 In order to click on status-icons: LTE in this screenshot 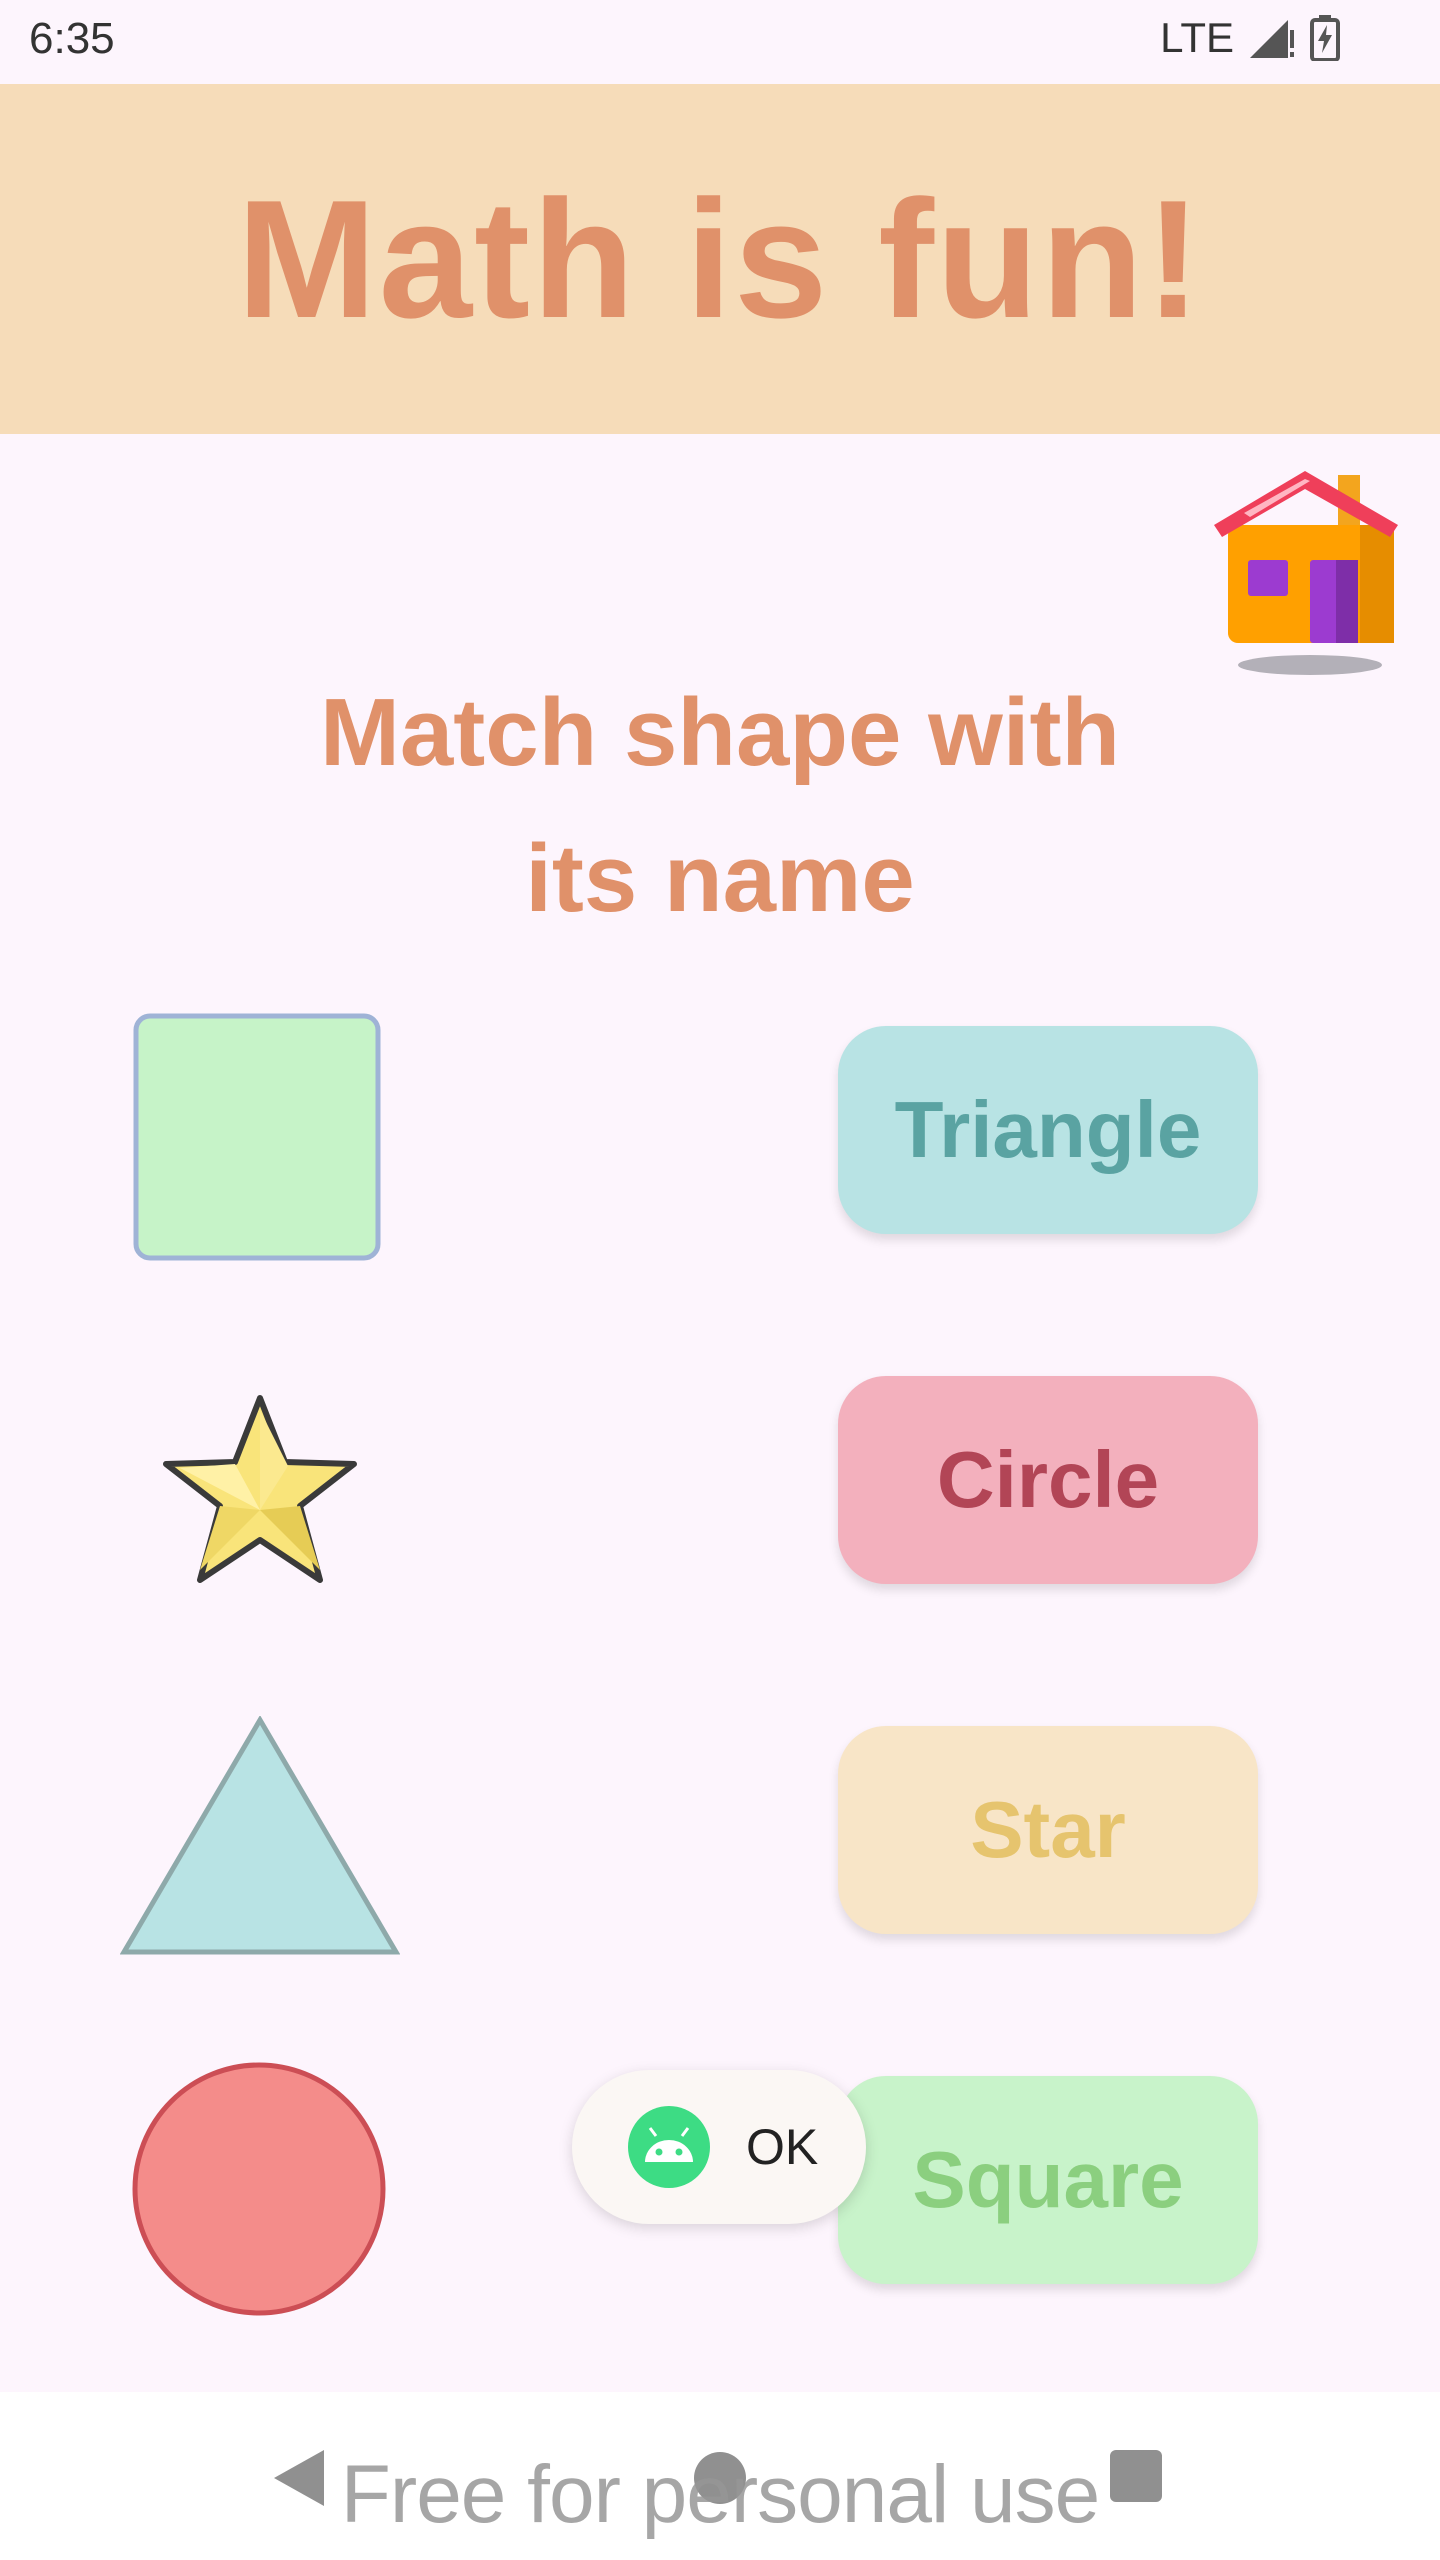, I will do `click(1250, 38)`.